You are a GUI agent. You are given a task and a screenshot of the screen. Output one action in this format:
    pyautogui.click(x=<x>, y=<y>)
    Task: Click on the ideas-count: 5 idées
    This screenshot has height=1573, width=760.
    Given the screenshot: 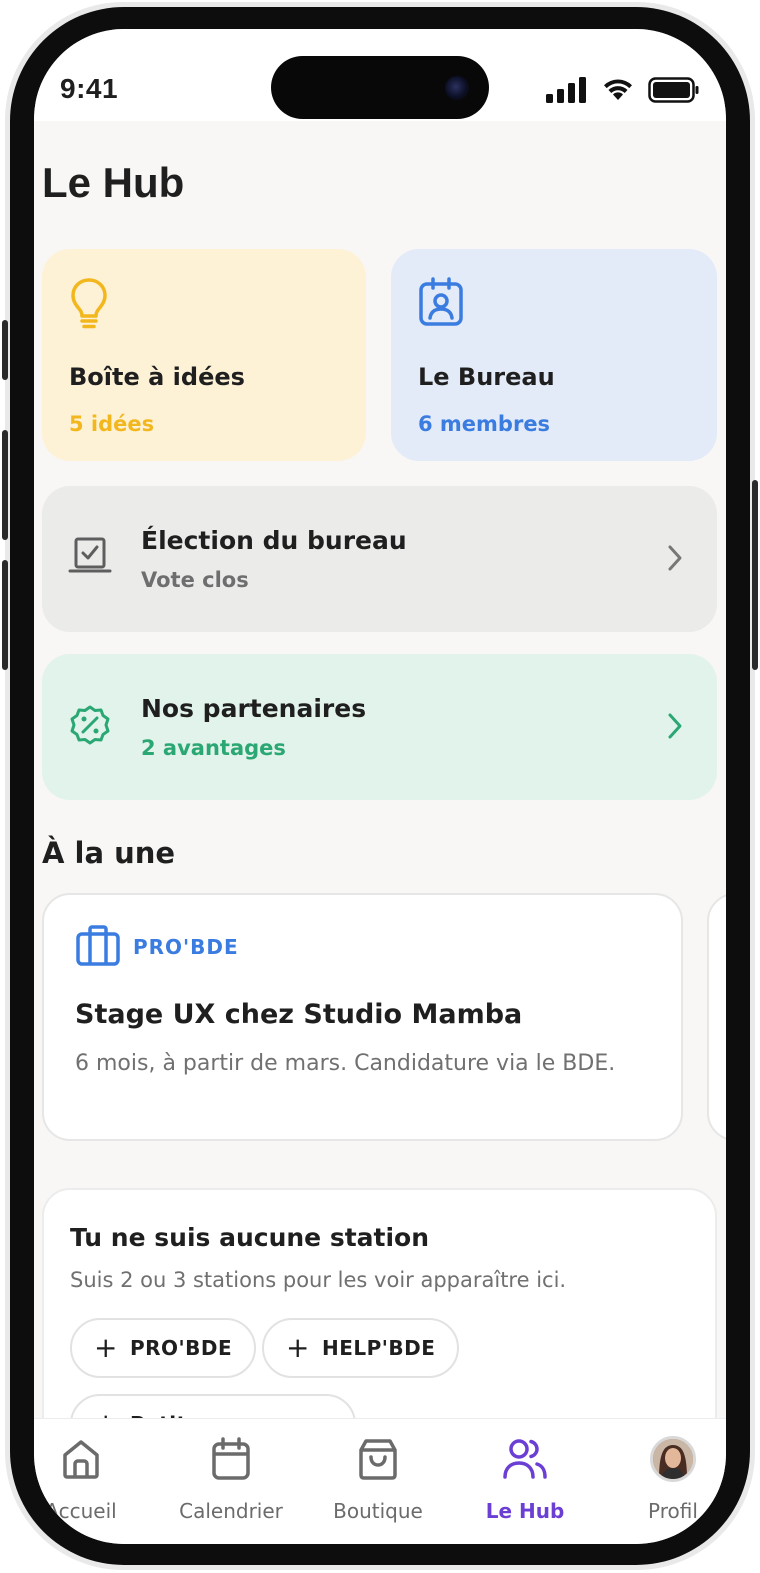 What is the action you would take?
    pyautogui.click(x=112, y=424)
    